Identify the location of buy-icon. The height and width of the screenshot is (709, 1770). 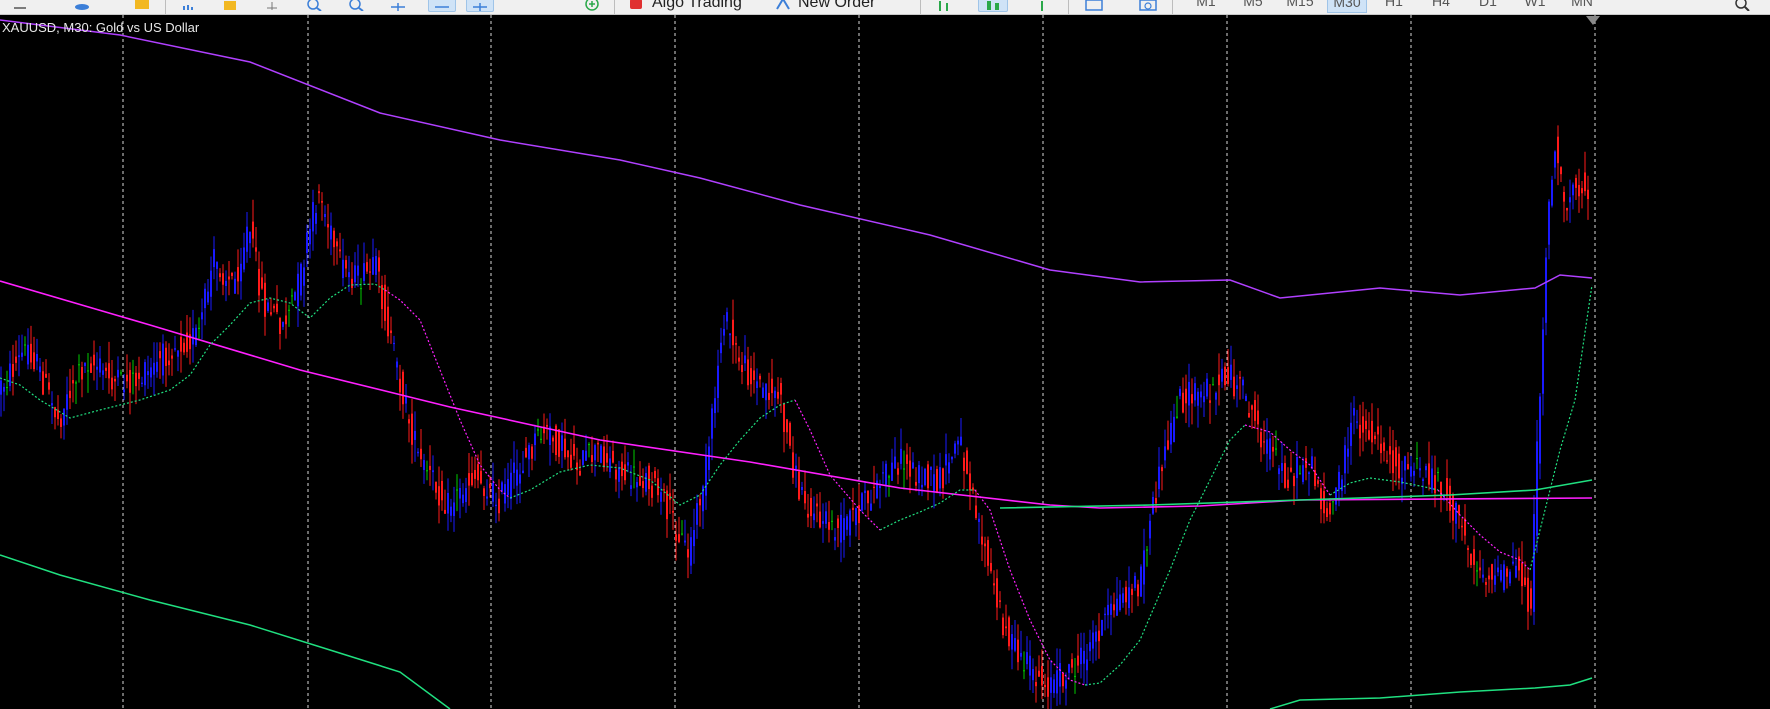
(944, 6).